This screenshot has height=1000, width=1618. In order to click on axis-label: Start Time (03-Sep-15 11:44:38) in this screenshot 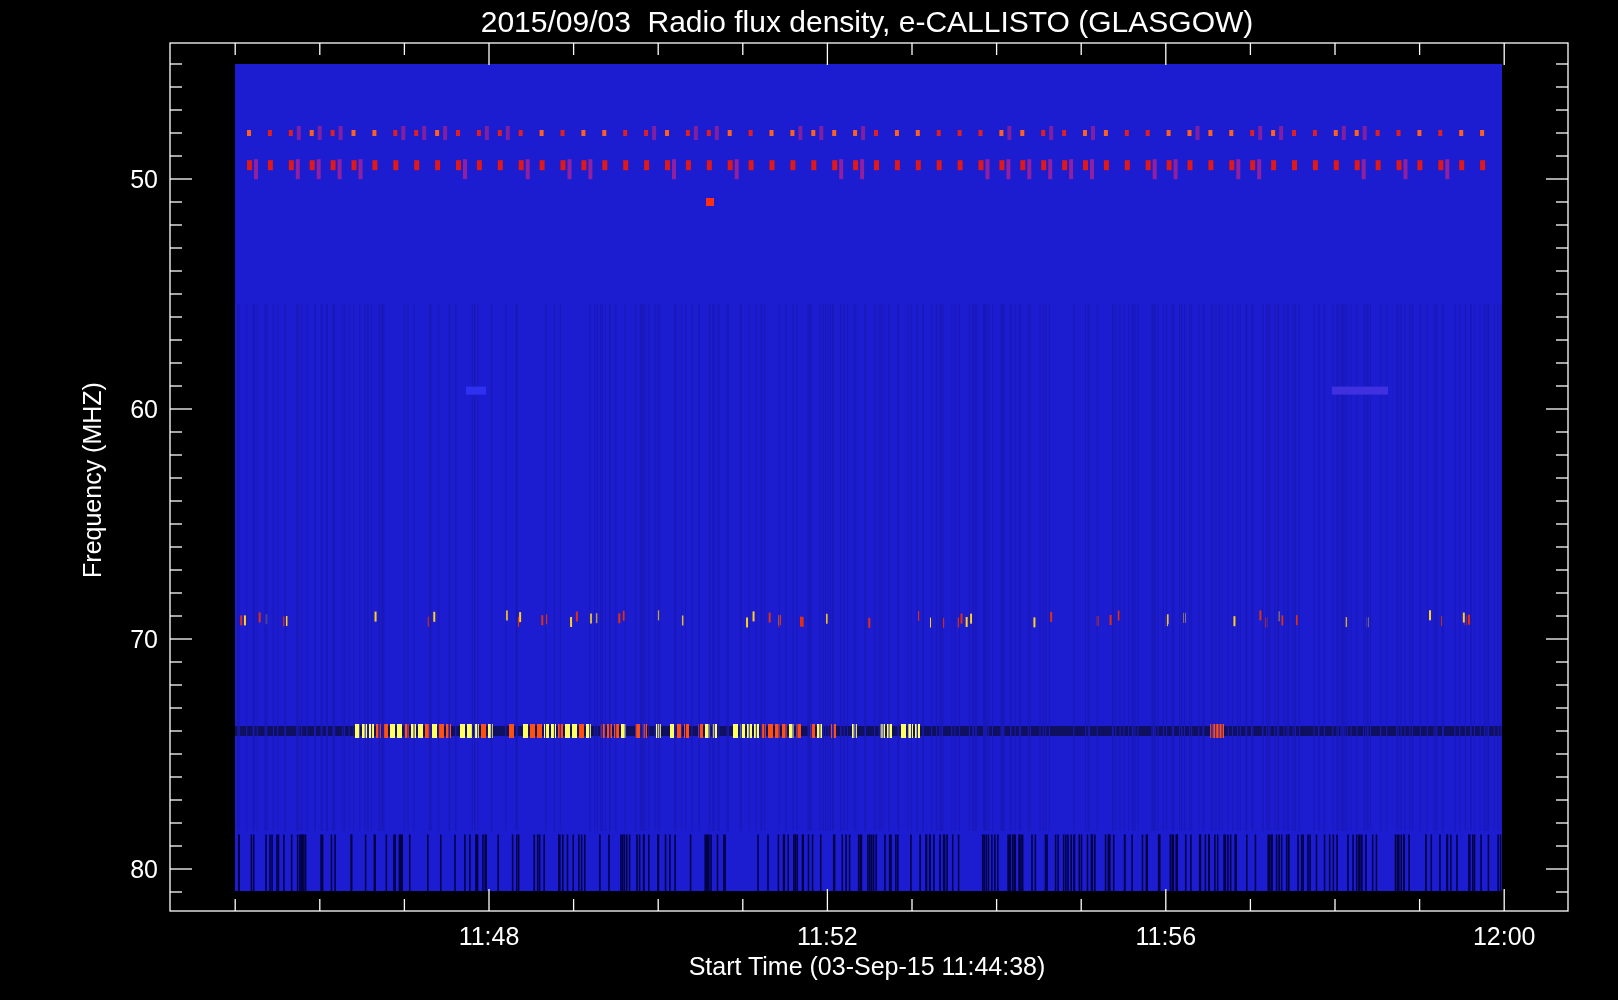, I will do `click(867, 966)`.